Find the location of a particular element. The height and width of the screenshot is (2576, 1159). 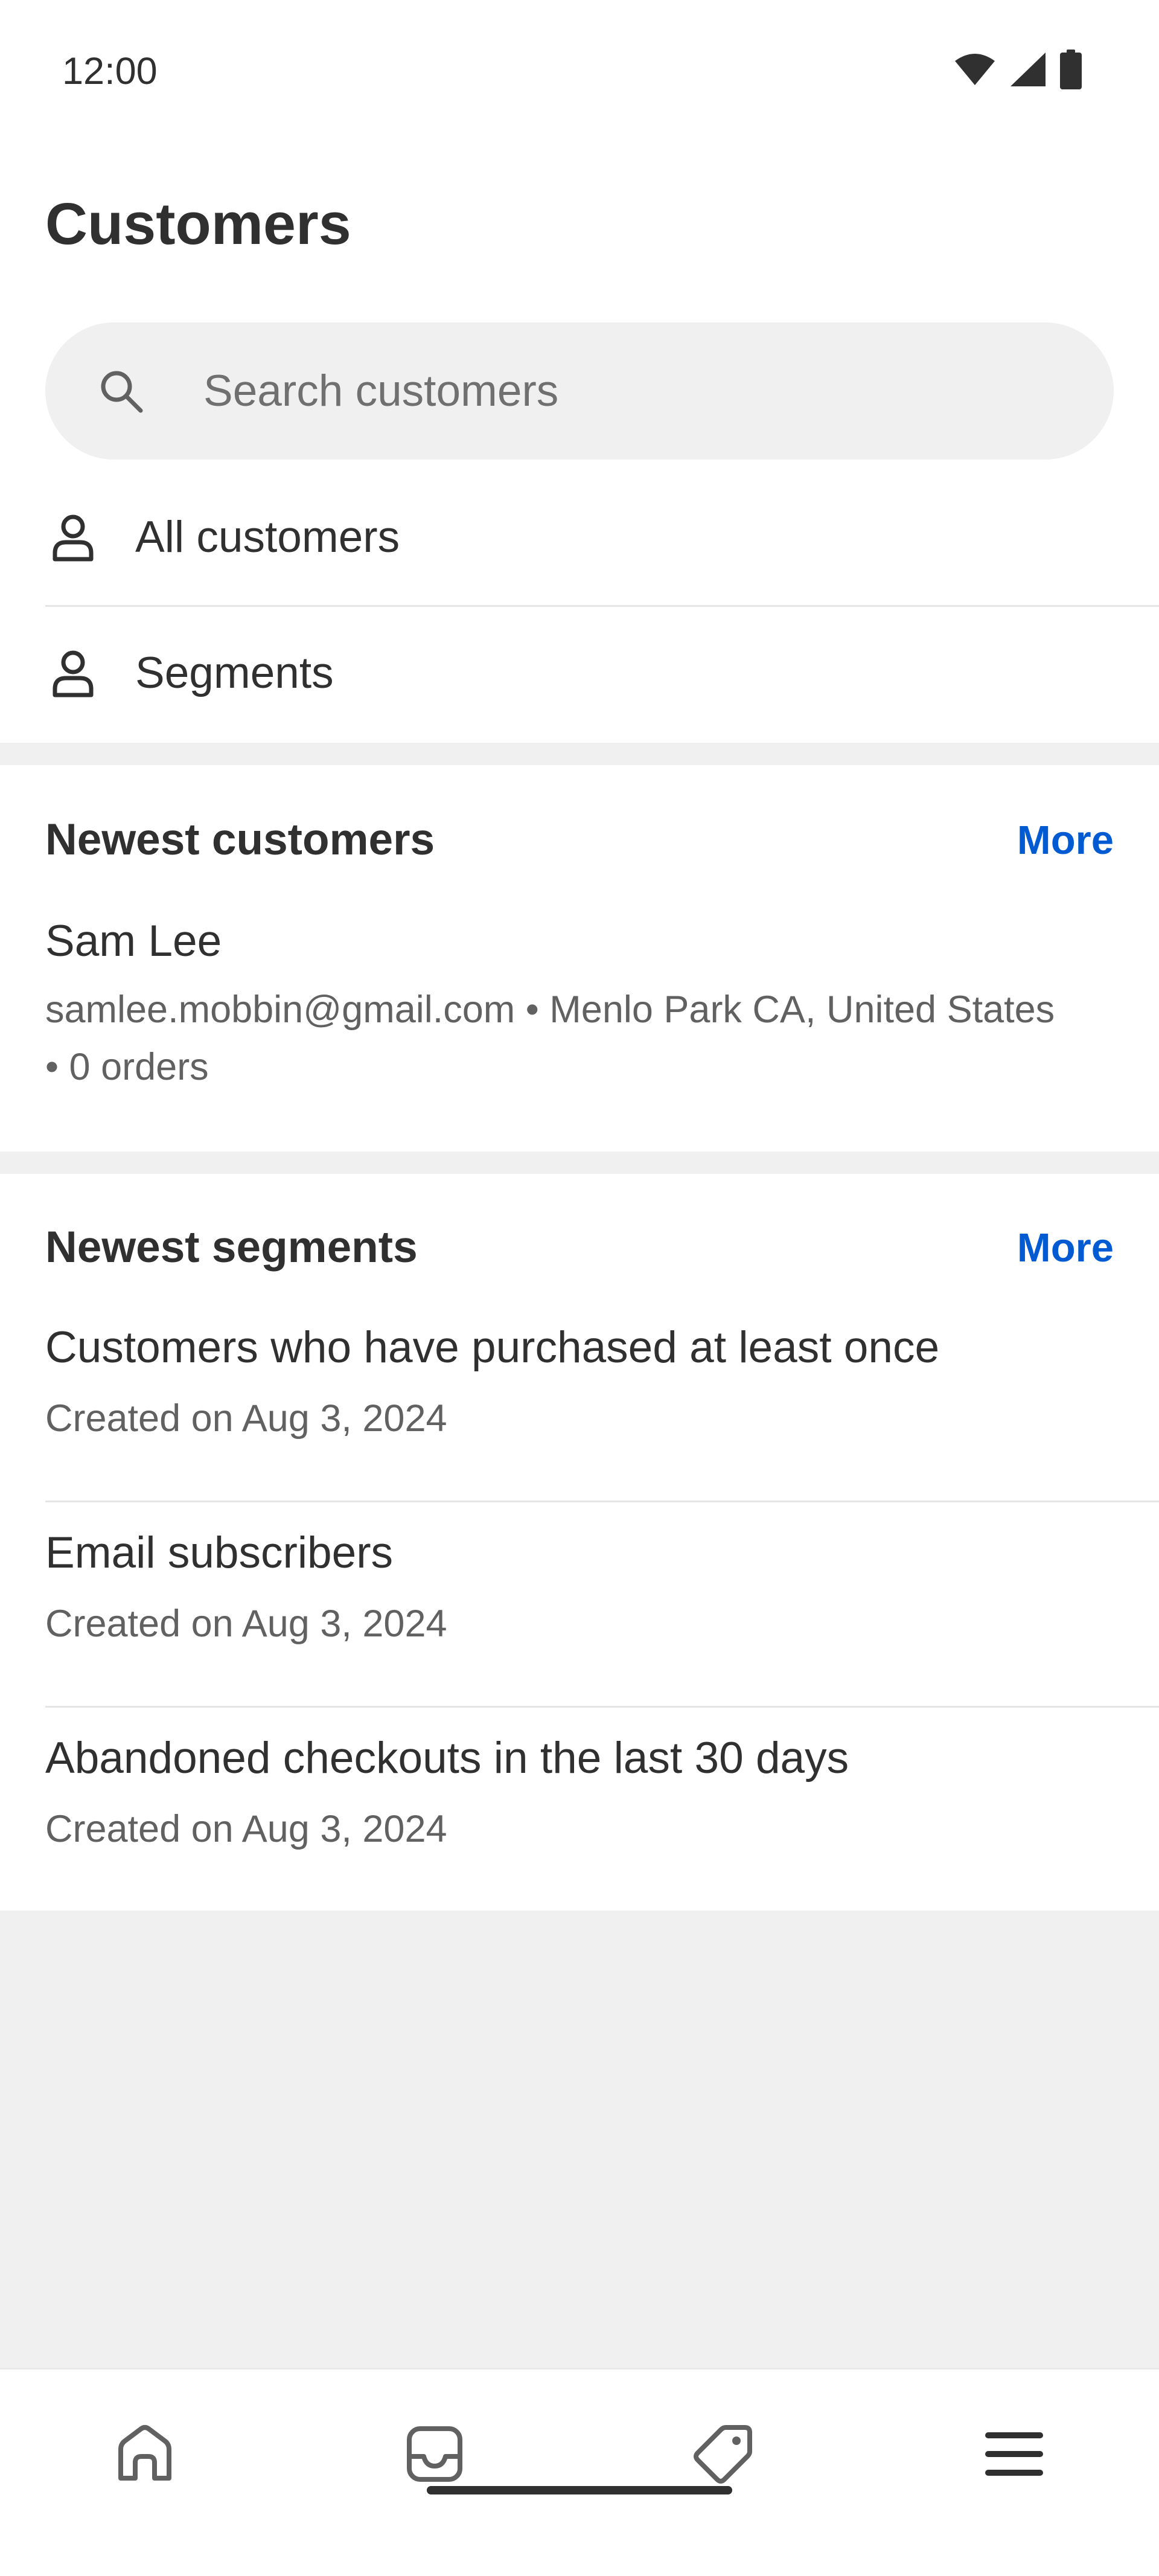

status-bar: 12:00 is located at coordinates (579, 71).